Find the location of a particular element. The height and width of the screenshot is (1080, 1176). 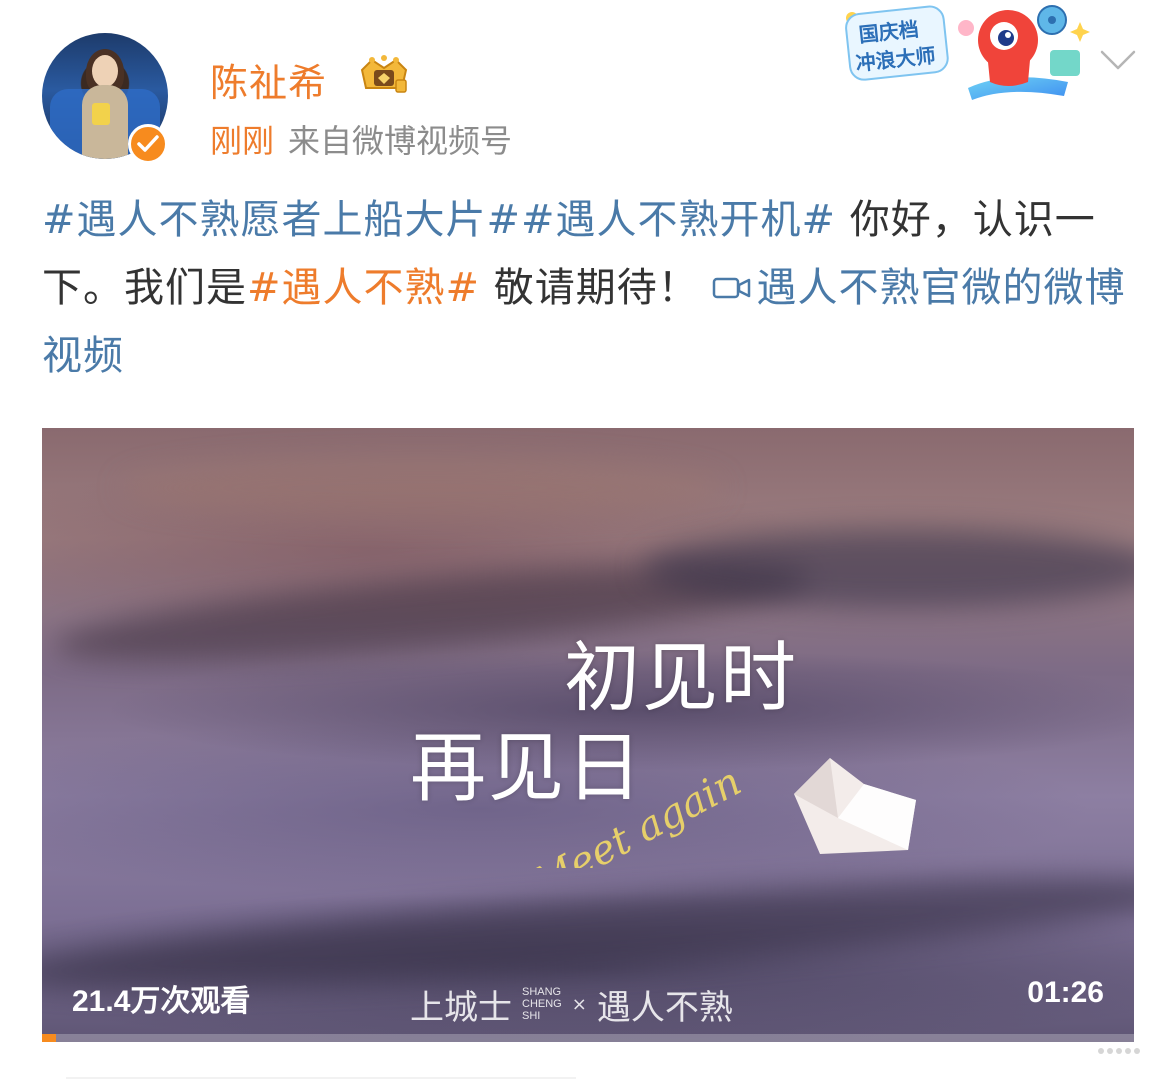

topic-link: #遇人不熟# is located at coordinates (363, 288).